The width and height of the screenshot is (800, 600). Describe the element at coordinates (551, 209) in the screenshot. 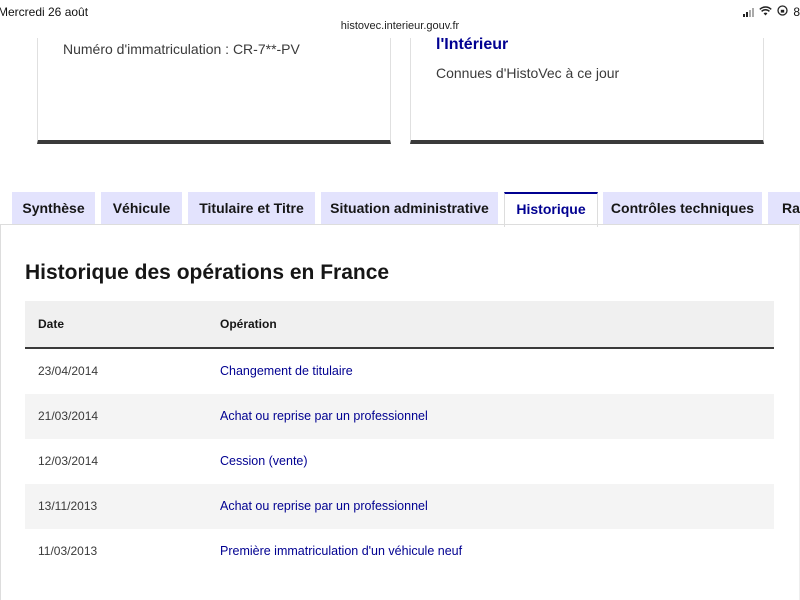

I see `tab-historique: Historique` at that location.